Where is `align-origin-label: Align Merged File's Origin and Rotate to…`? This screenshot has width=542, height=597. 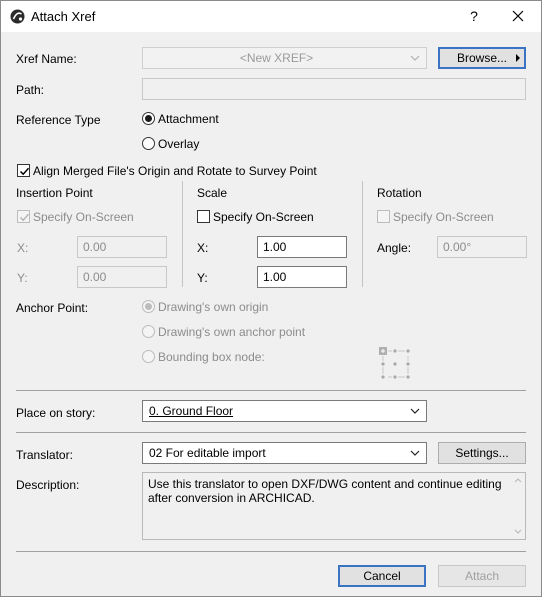 align-origin-label: Align Merged File's Origin and Rotate to… is located at coordinates (175, 171).